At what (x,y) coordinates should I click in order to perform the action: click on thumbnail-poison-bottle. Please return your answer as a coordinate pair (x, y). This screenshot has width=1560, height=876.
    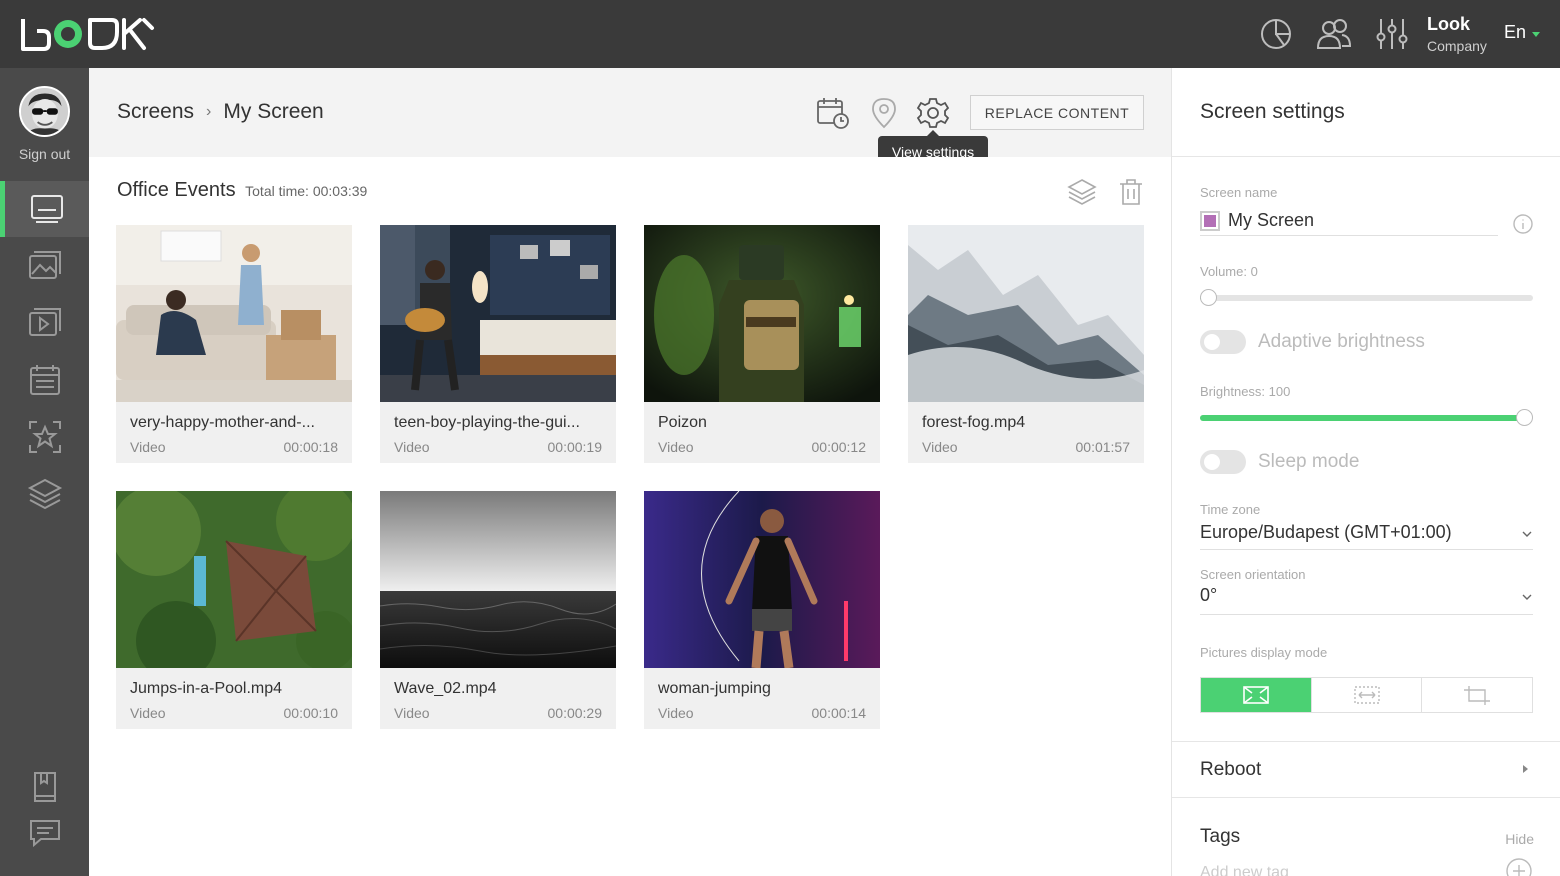
    Looking at the image, I should click on (762, 313).